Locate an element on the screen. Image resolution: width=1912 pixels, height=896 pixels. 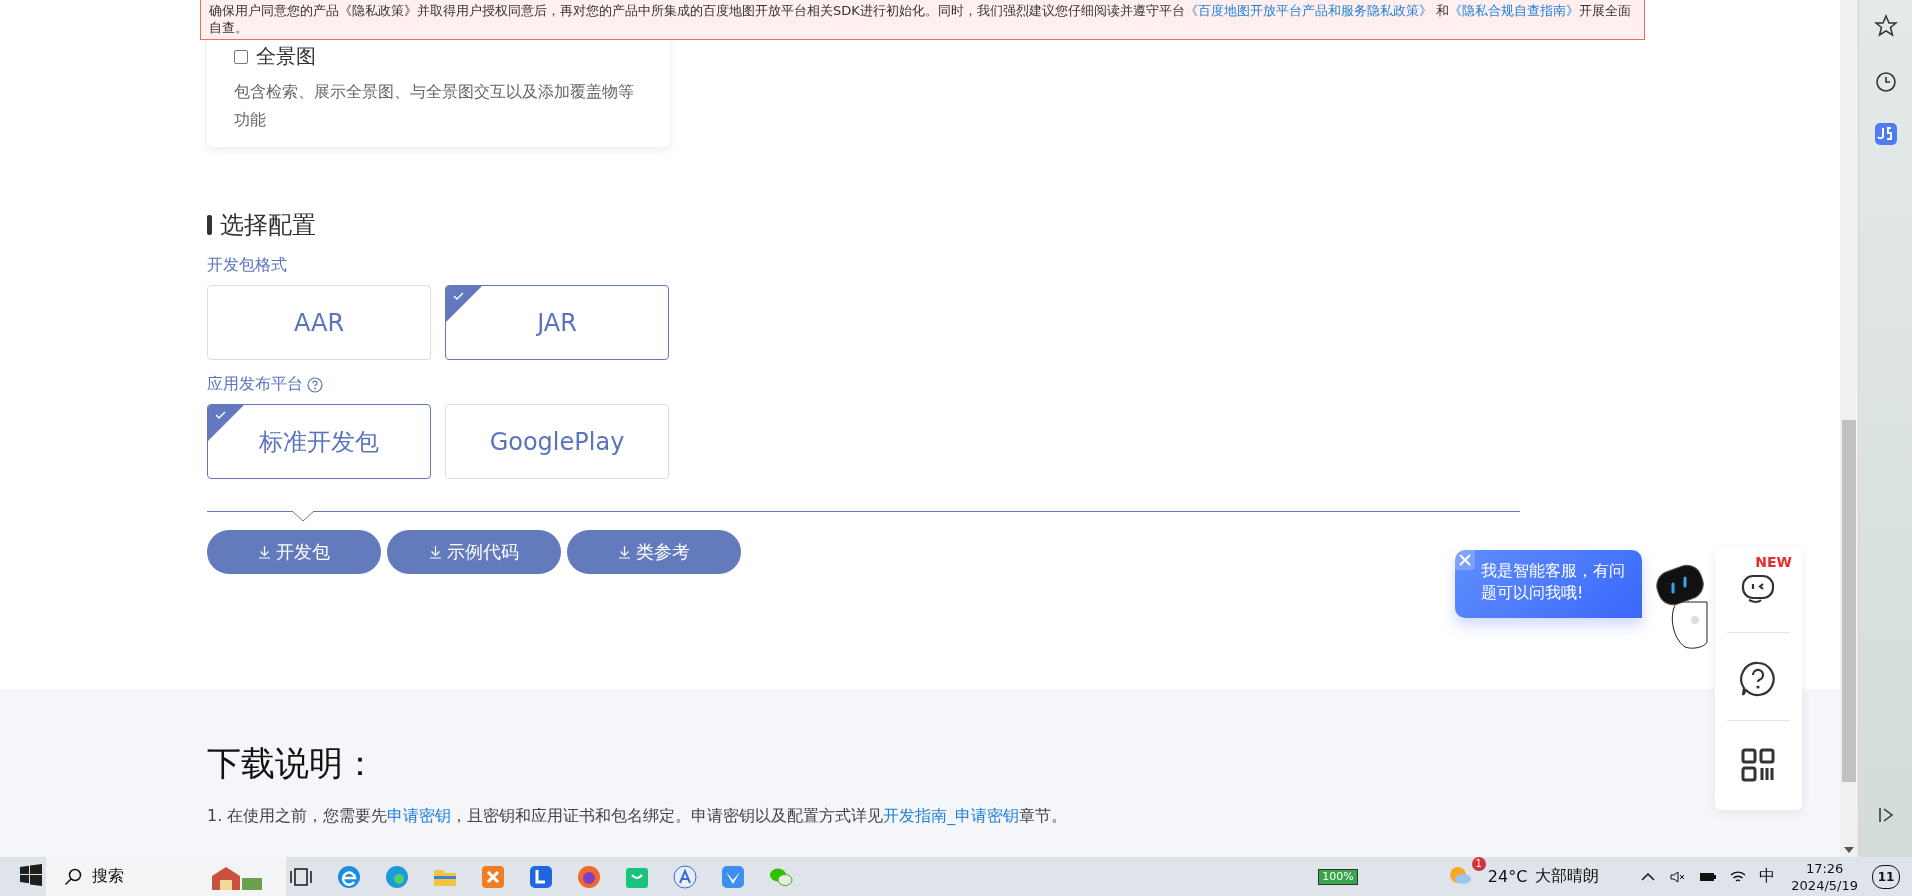
download-button: 开发包 is located at coordinates (294, 552).